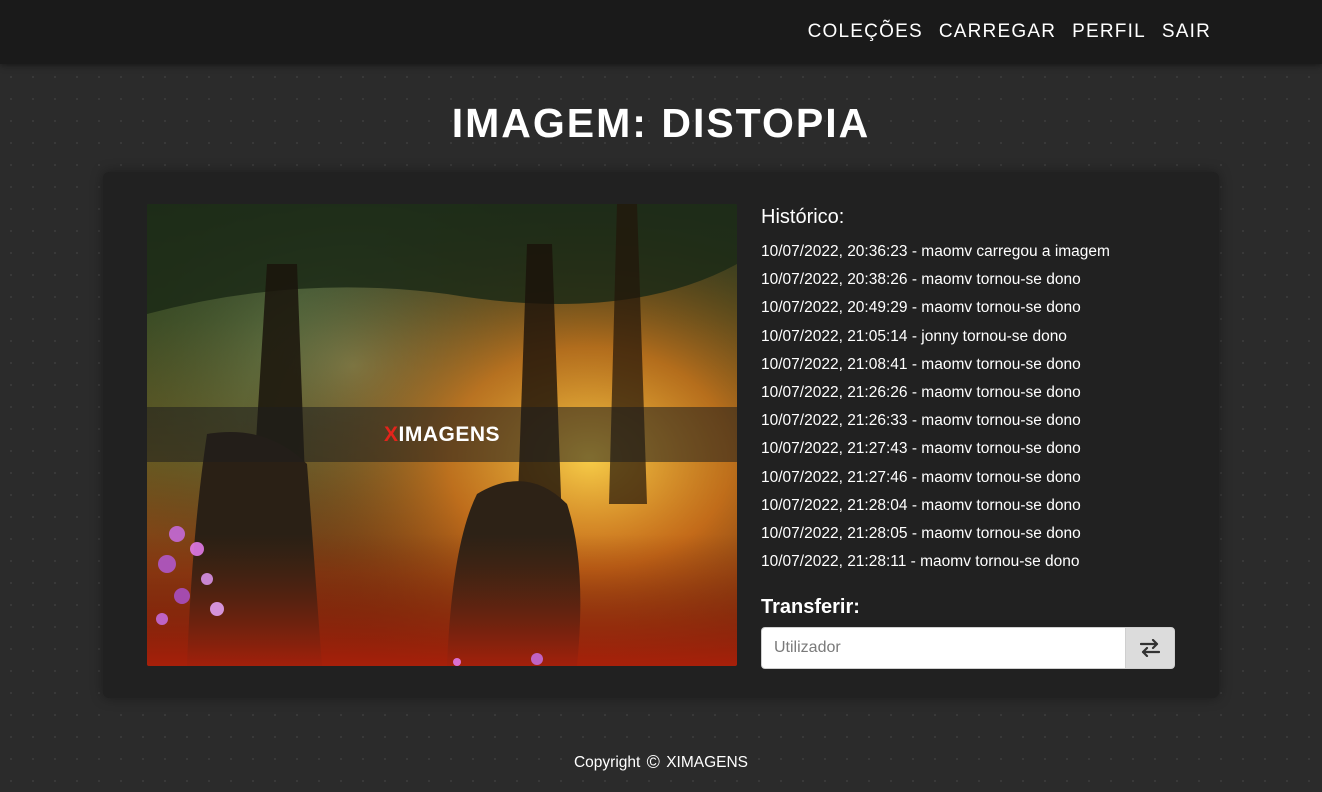  What do you see at coordinates (803, 217) in the screenshot?
I see `history-title: Histórico:` at bounding box center [803, 217].